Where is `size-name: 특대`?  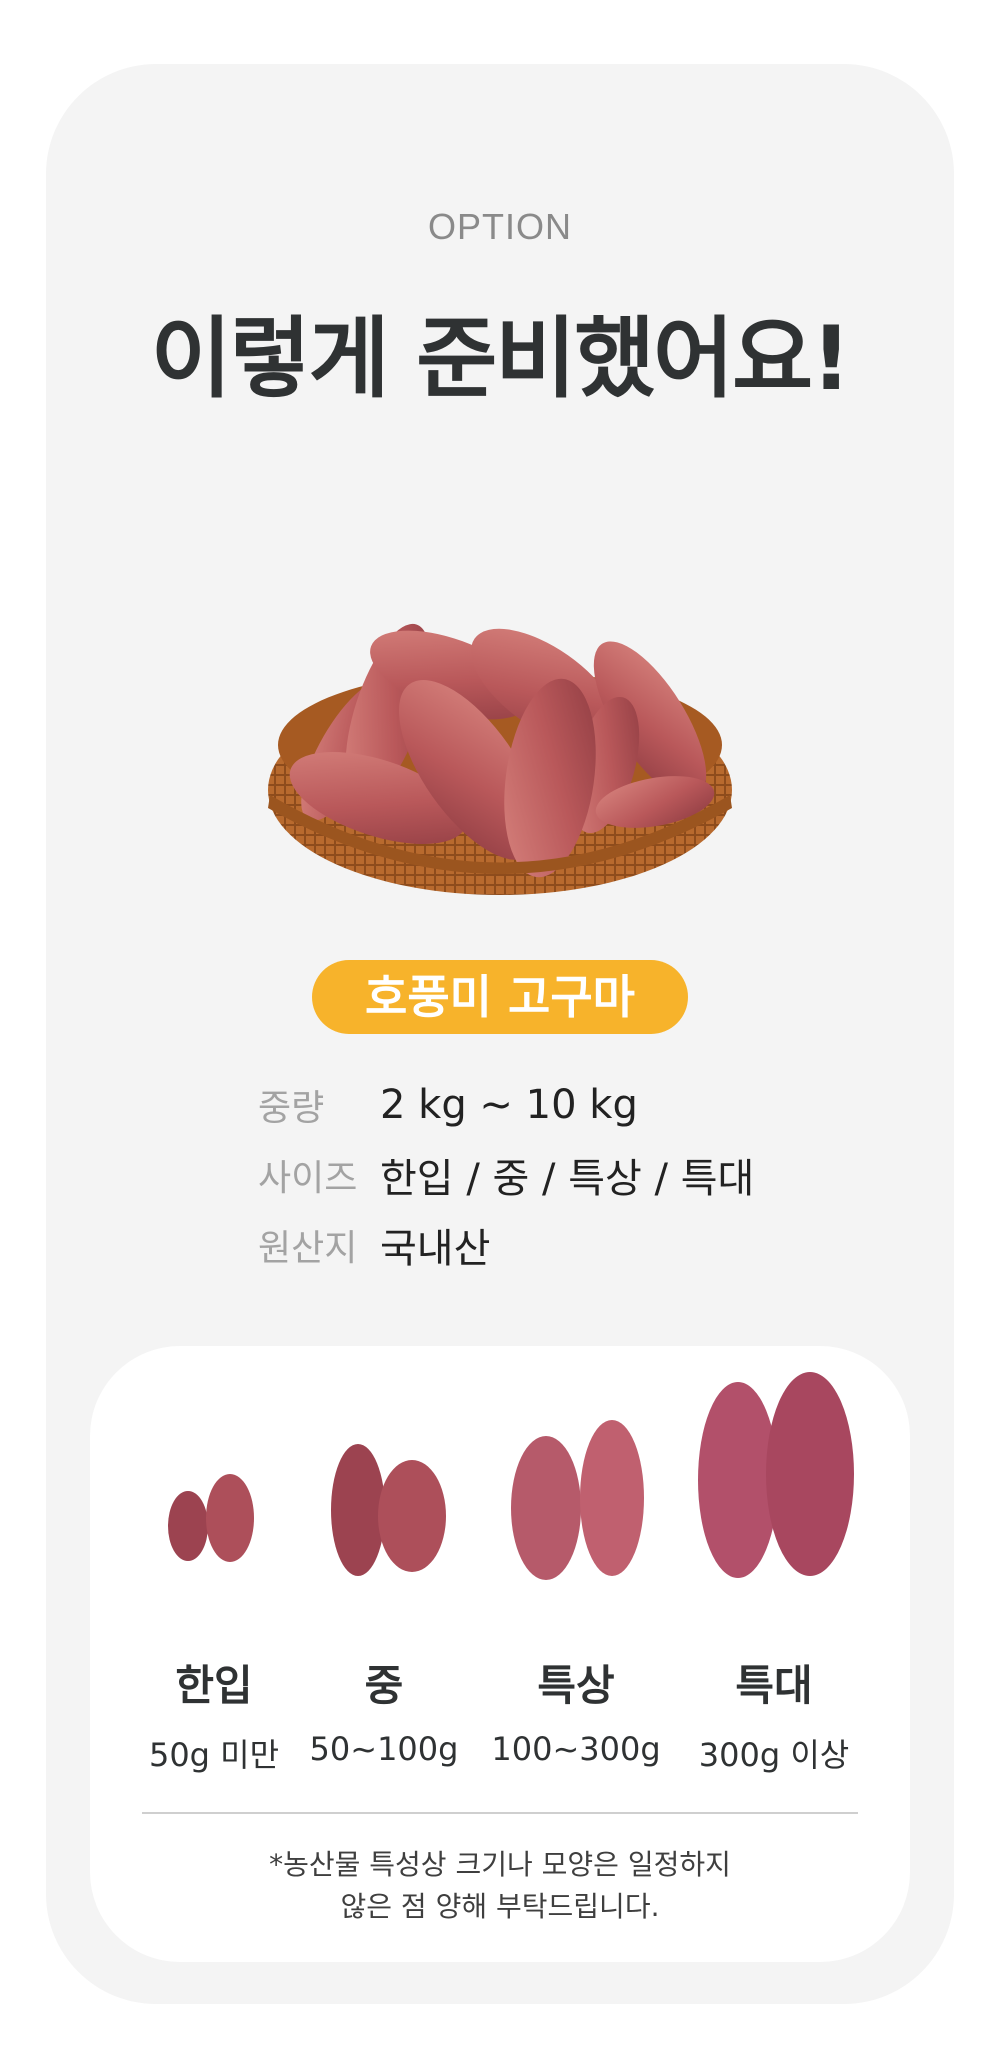
size-name: 특대 is located at coordinates (774, 1685).